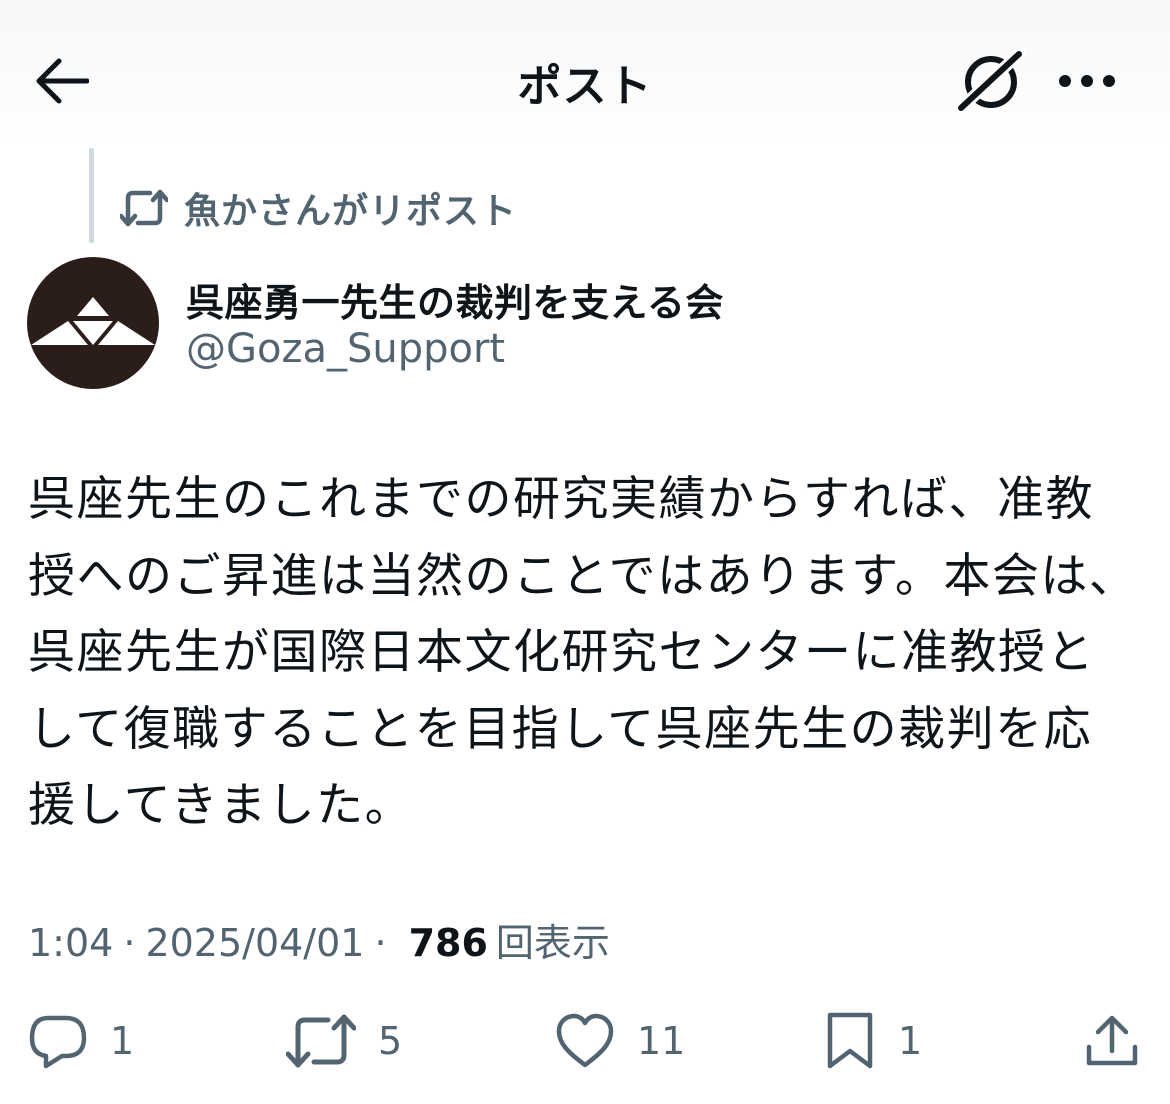 Image resolution: width=1170 pixels, height=1104 pixels. I want to click on reply-button: 1, so click(81, 1041).